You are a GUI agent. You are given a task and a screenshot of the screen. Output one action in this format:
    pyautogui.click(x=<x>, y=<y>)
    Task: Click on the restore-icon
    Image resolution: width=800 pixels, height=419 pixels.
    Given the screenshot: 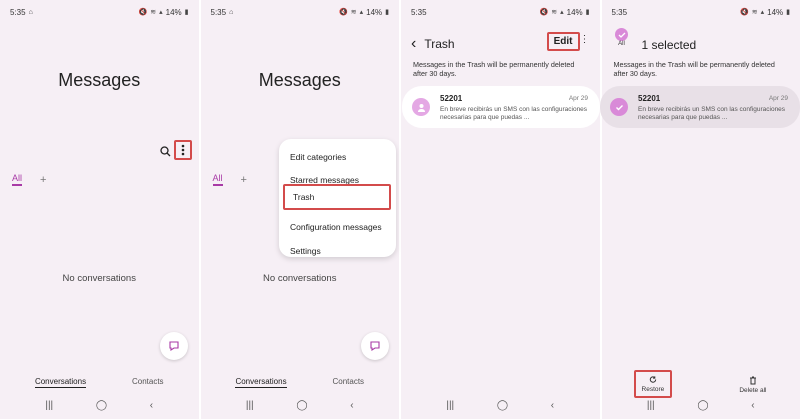 What is the action you would take?
    pyautogui.click(x=653, y=379)
    